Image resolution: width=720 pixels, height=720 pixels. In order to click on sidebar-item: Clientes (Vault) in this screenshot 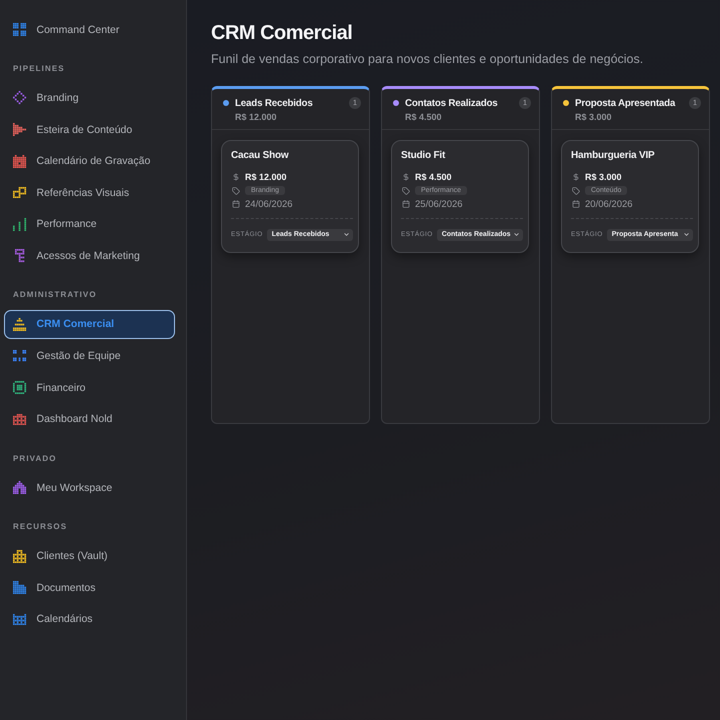, I will do `click(89, 556)`.